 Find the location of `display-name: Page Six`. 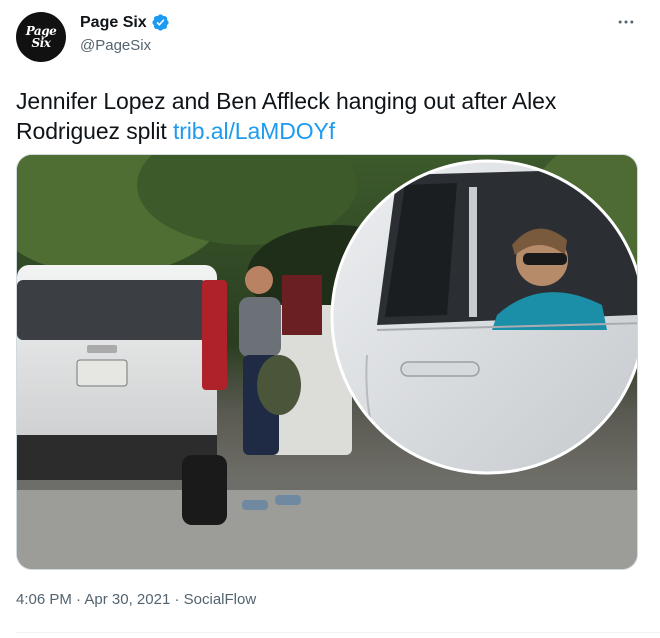

display-name: Page Six is located at coordinates (113, 23).